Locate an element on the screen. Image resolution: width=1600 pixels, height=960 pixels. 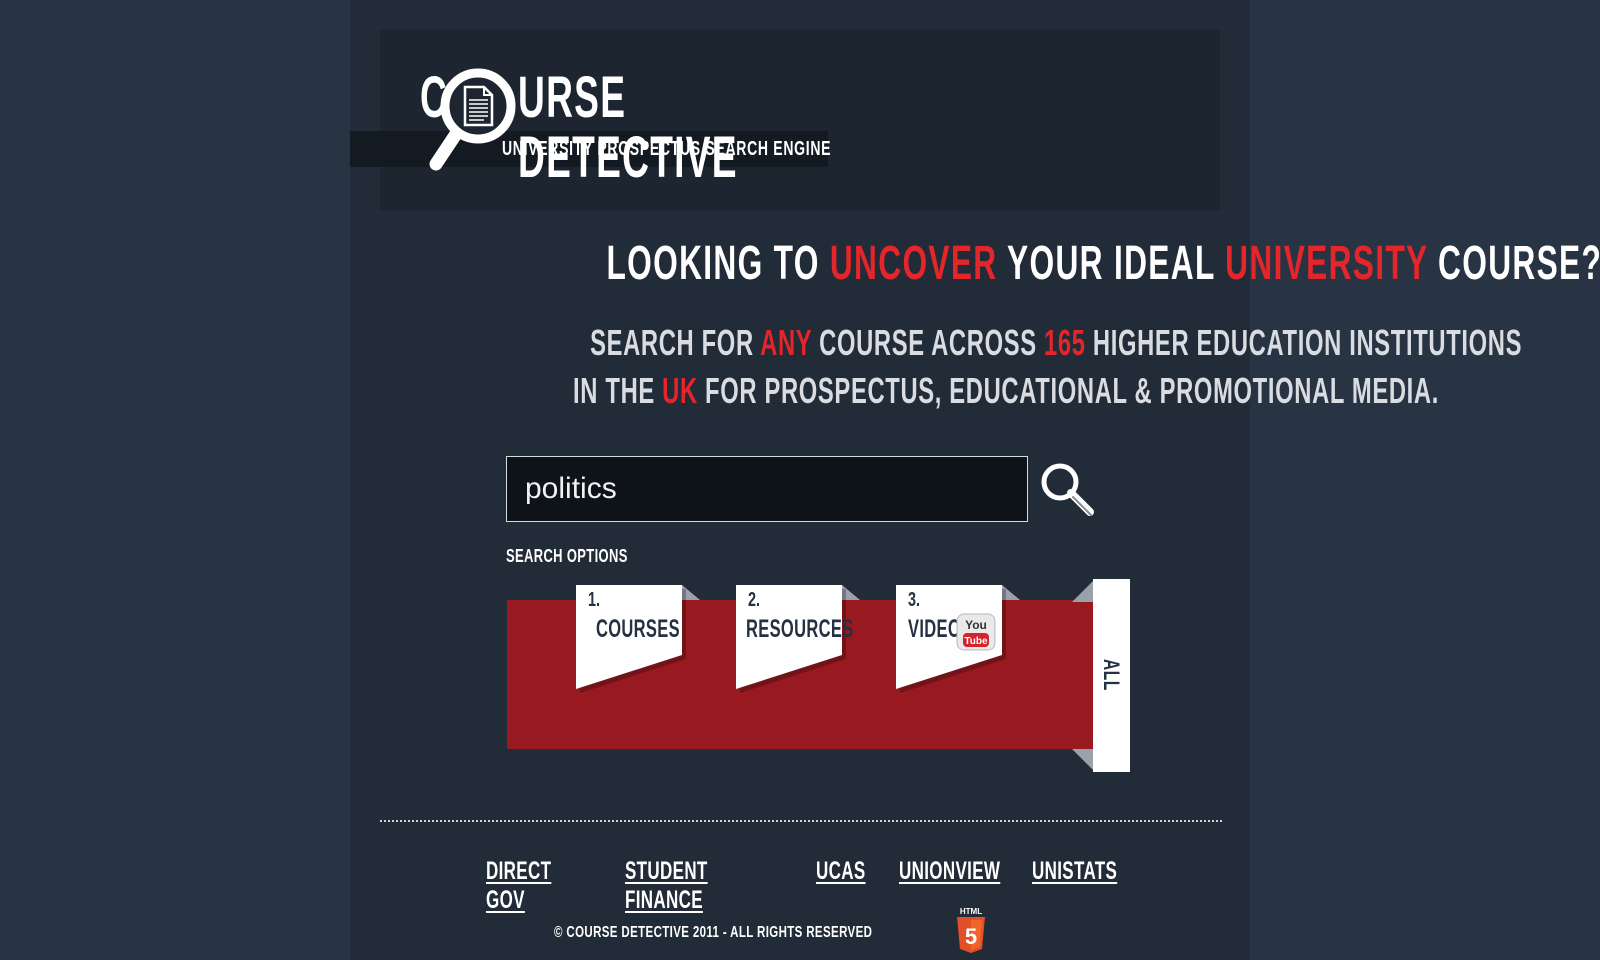
tagline-text: HIGHER EDUCATION INSTITUTIONS is located at coordinates (1304, 342).